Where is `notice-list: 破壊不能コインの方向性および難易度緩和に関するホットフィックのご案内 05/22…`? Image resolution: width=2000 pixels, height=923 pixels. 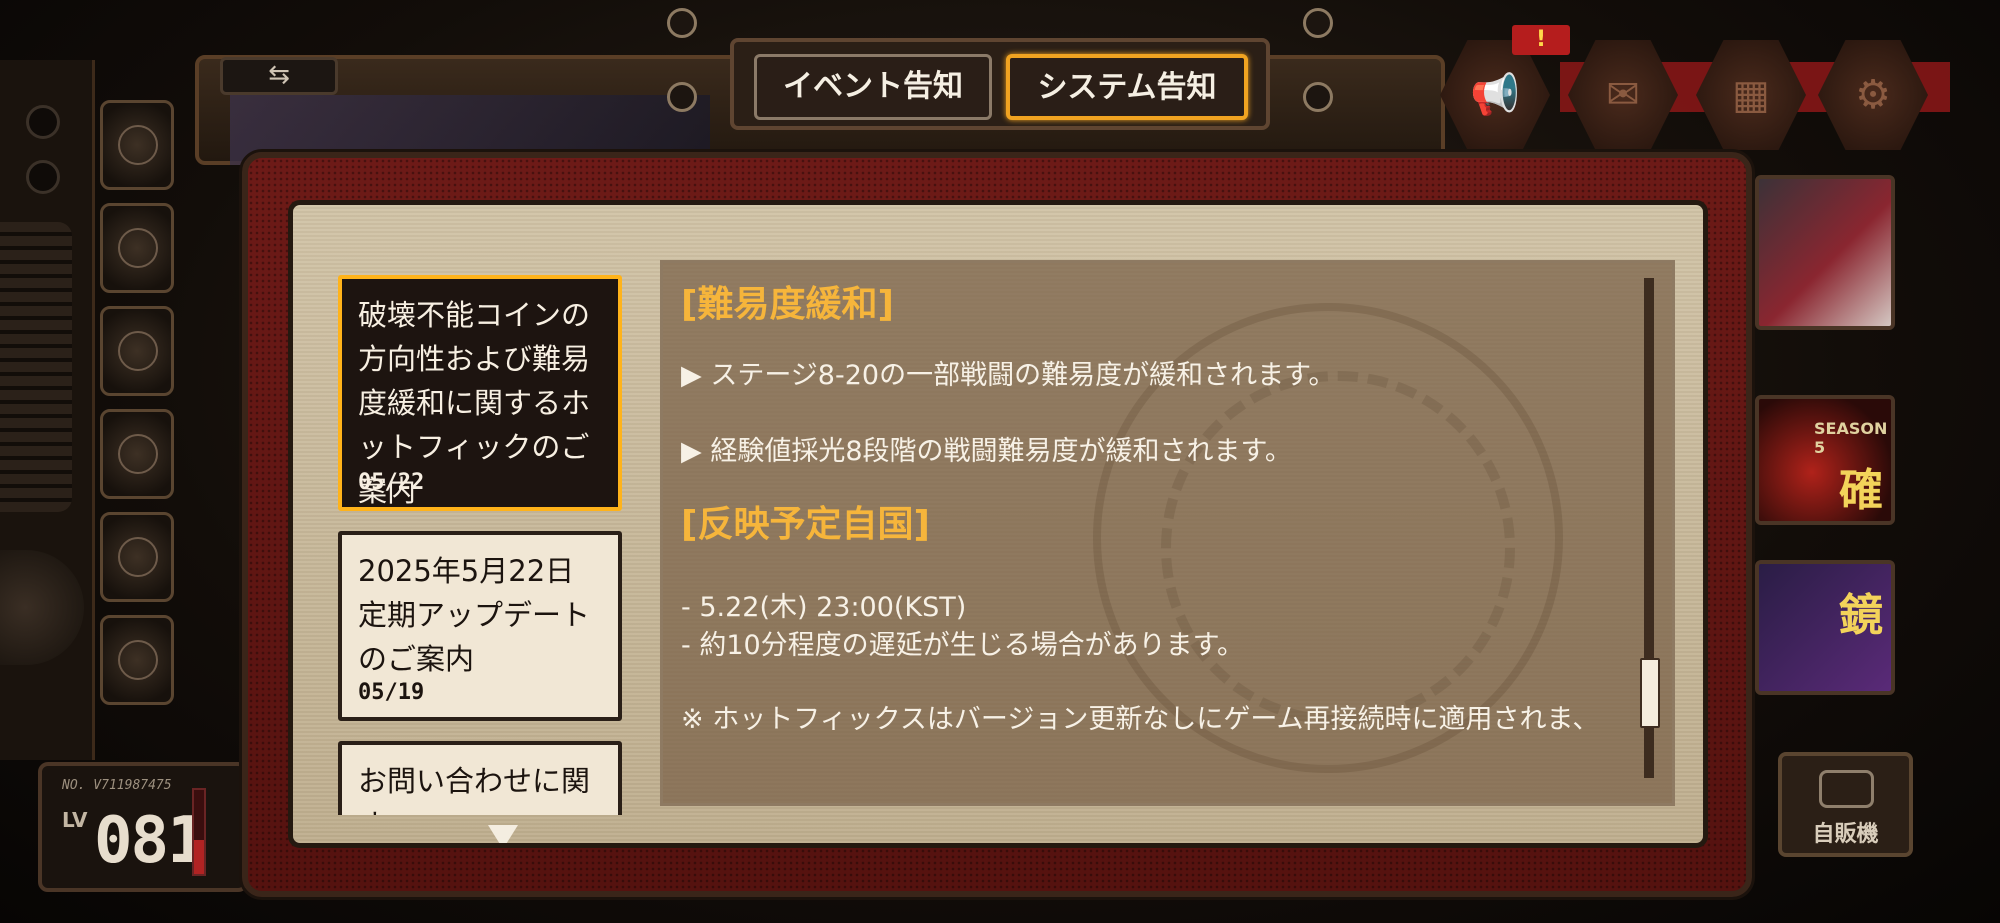 notice-list: 破壊不能コインの方向性および難易度緩和に関するホットフィックのご案内 05/22… is located at coordinates (483, 545).